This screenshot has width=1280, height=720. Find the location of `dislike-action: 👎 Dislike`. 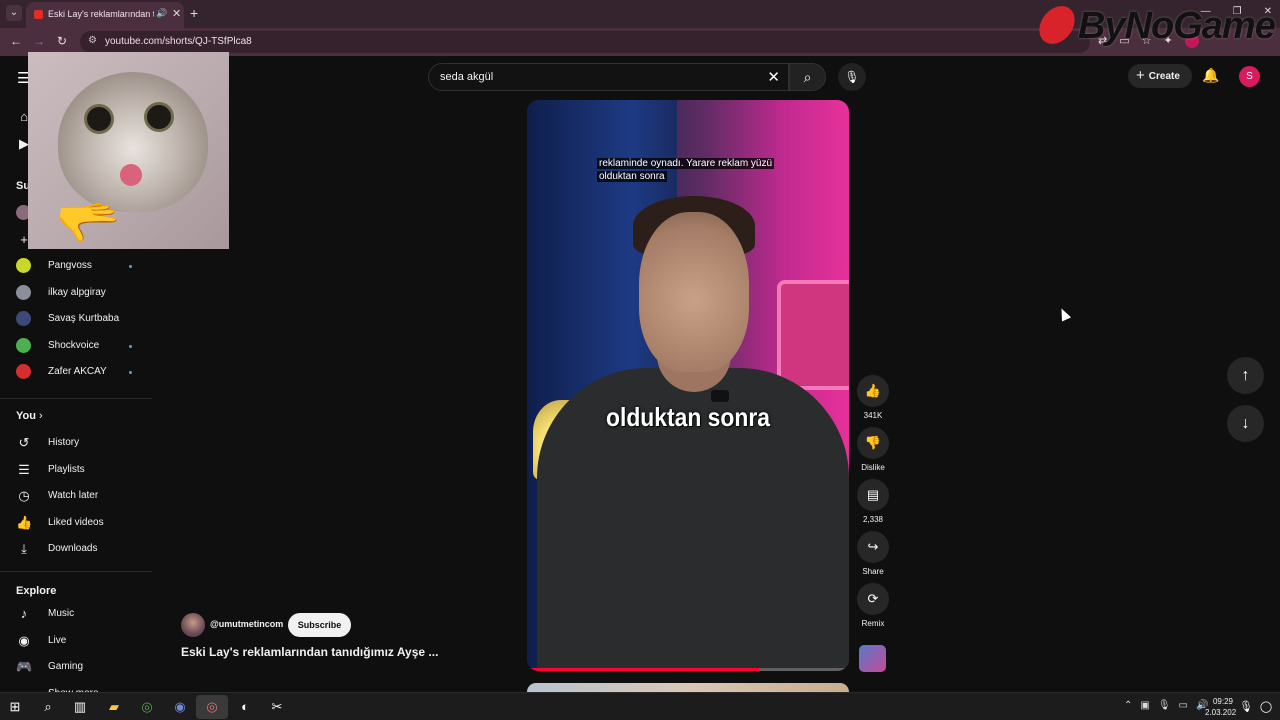

dislike-action: 👎 Dislike is located at coordinates (873, 449).